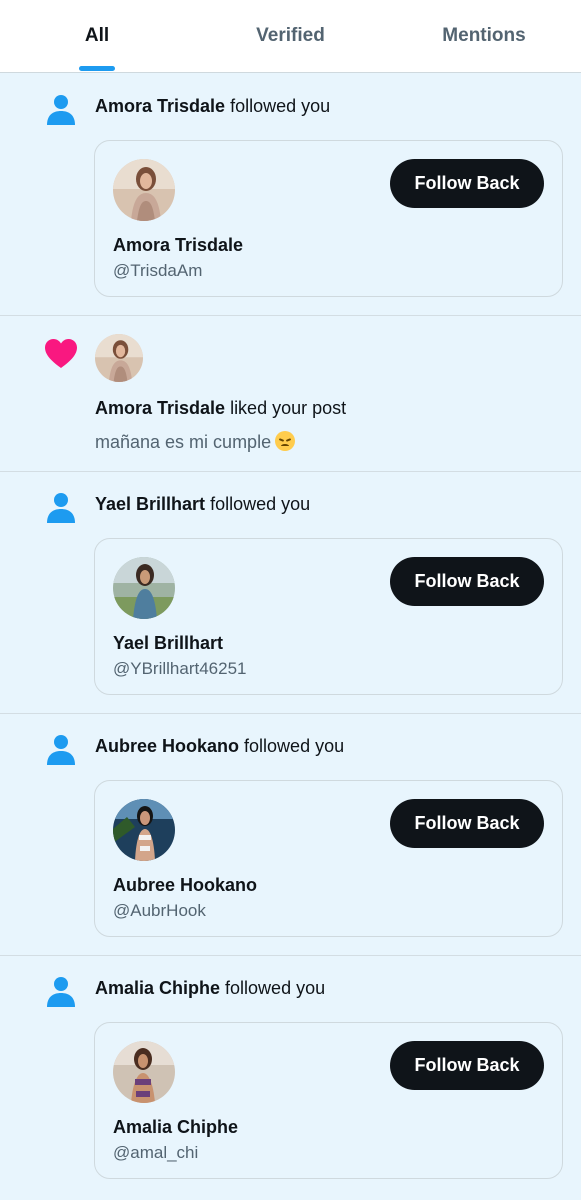  Describe the element at coordinates (159, 910) in the screenshot. I see `card-user-handle: @AubrHook` at that location.